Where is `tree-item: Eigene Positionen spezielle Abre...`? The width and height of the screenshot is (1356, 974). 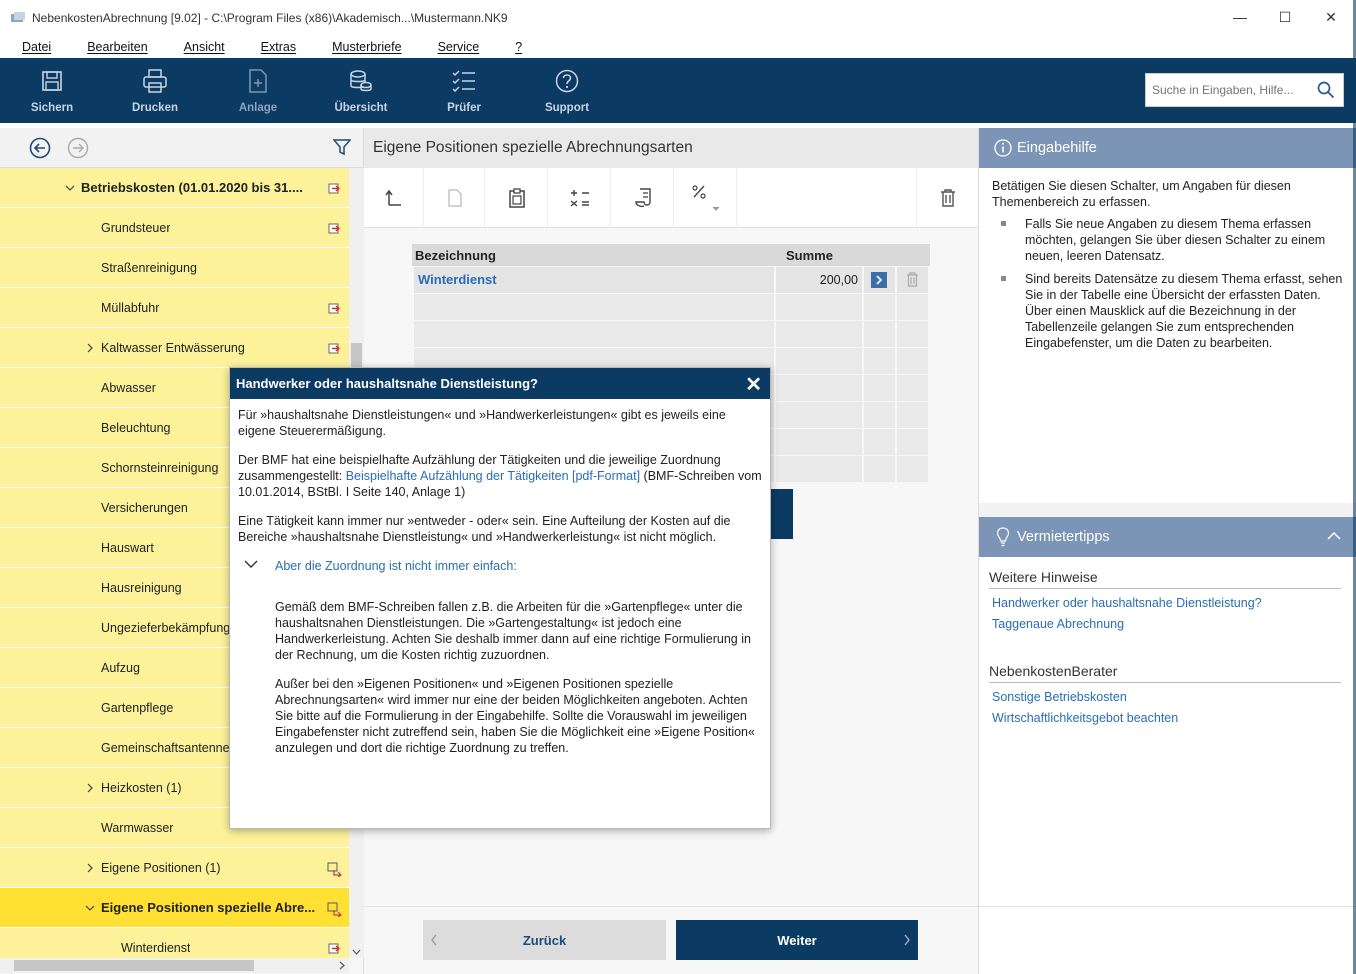
tree-item: Eigene Positionen spezielle Abre... is located at coordinates (174, 908).